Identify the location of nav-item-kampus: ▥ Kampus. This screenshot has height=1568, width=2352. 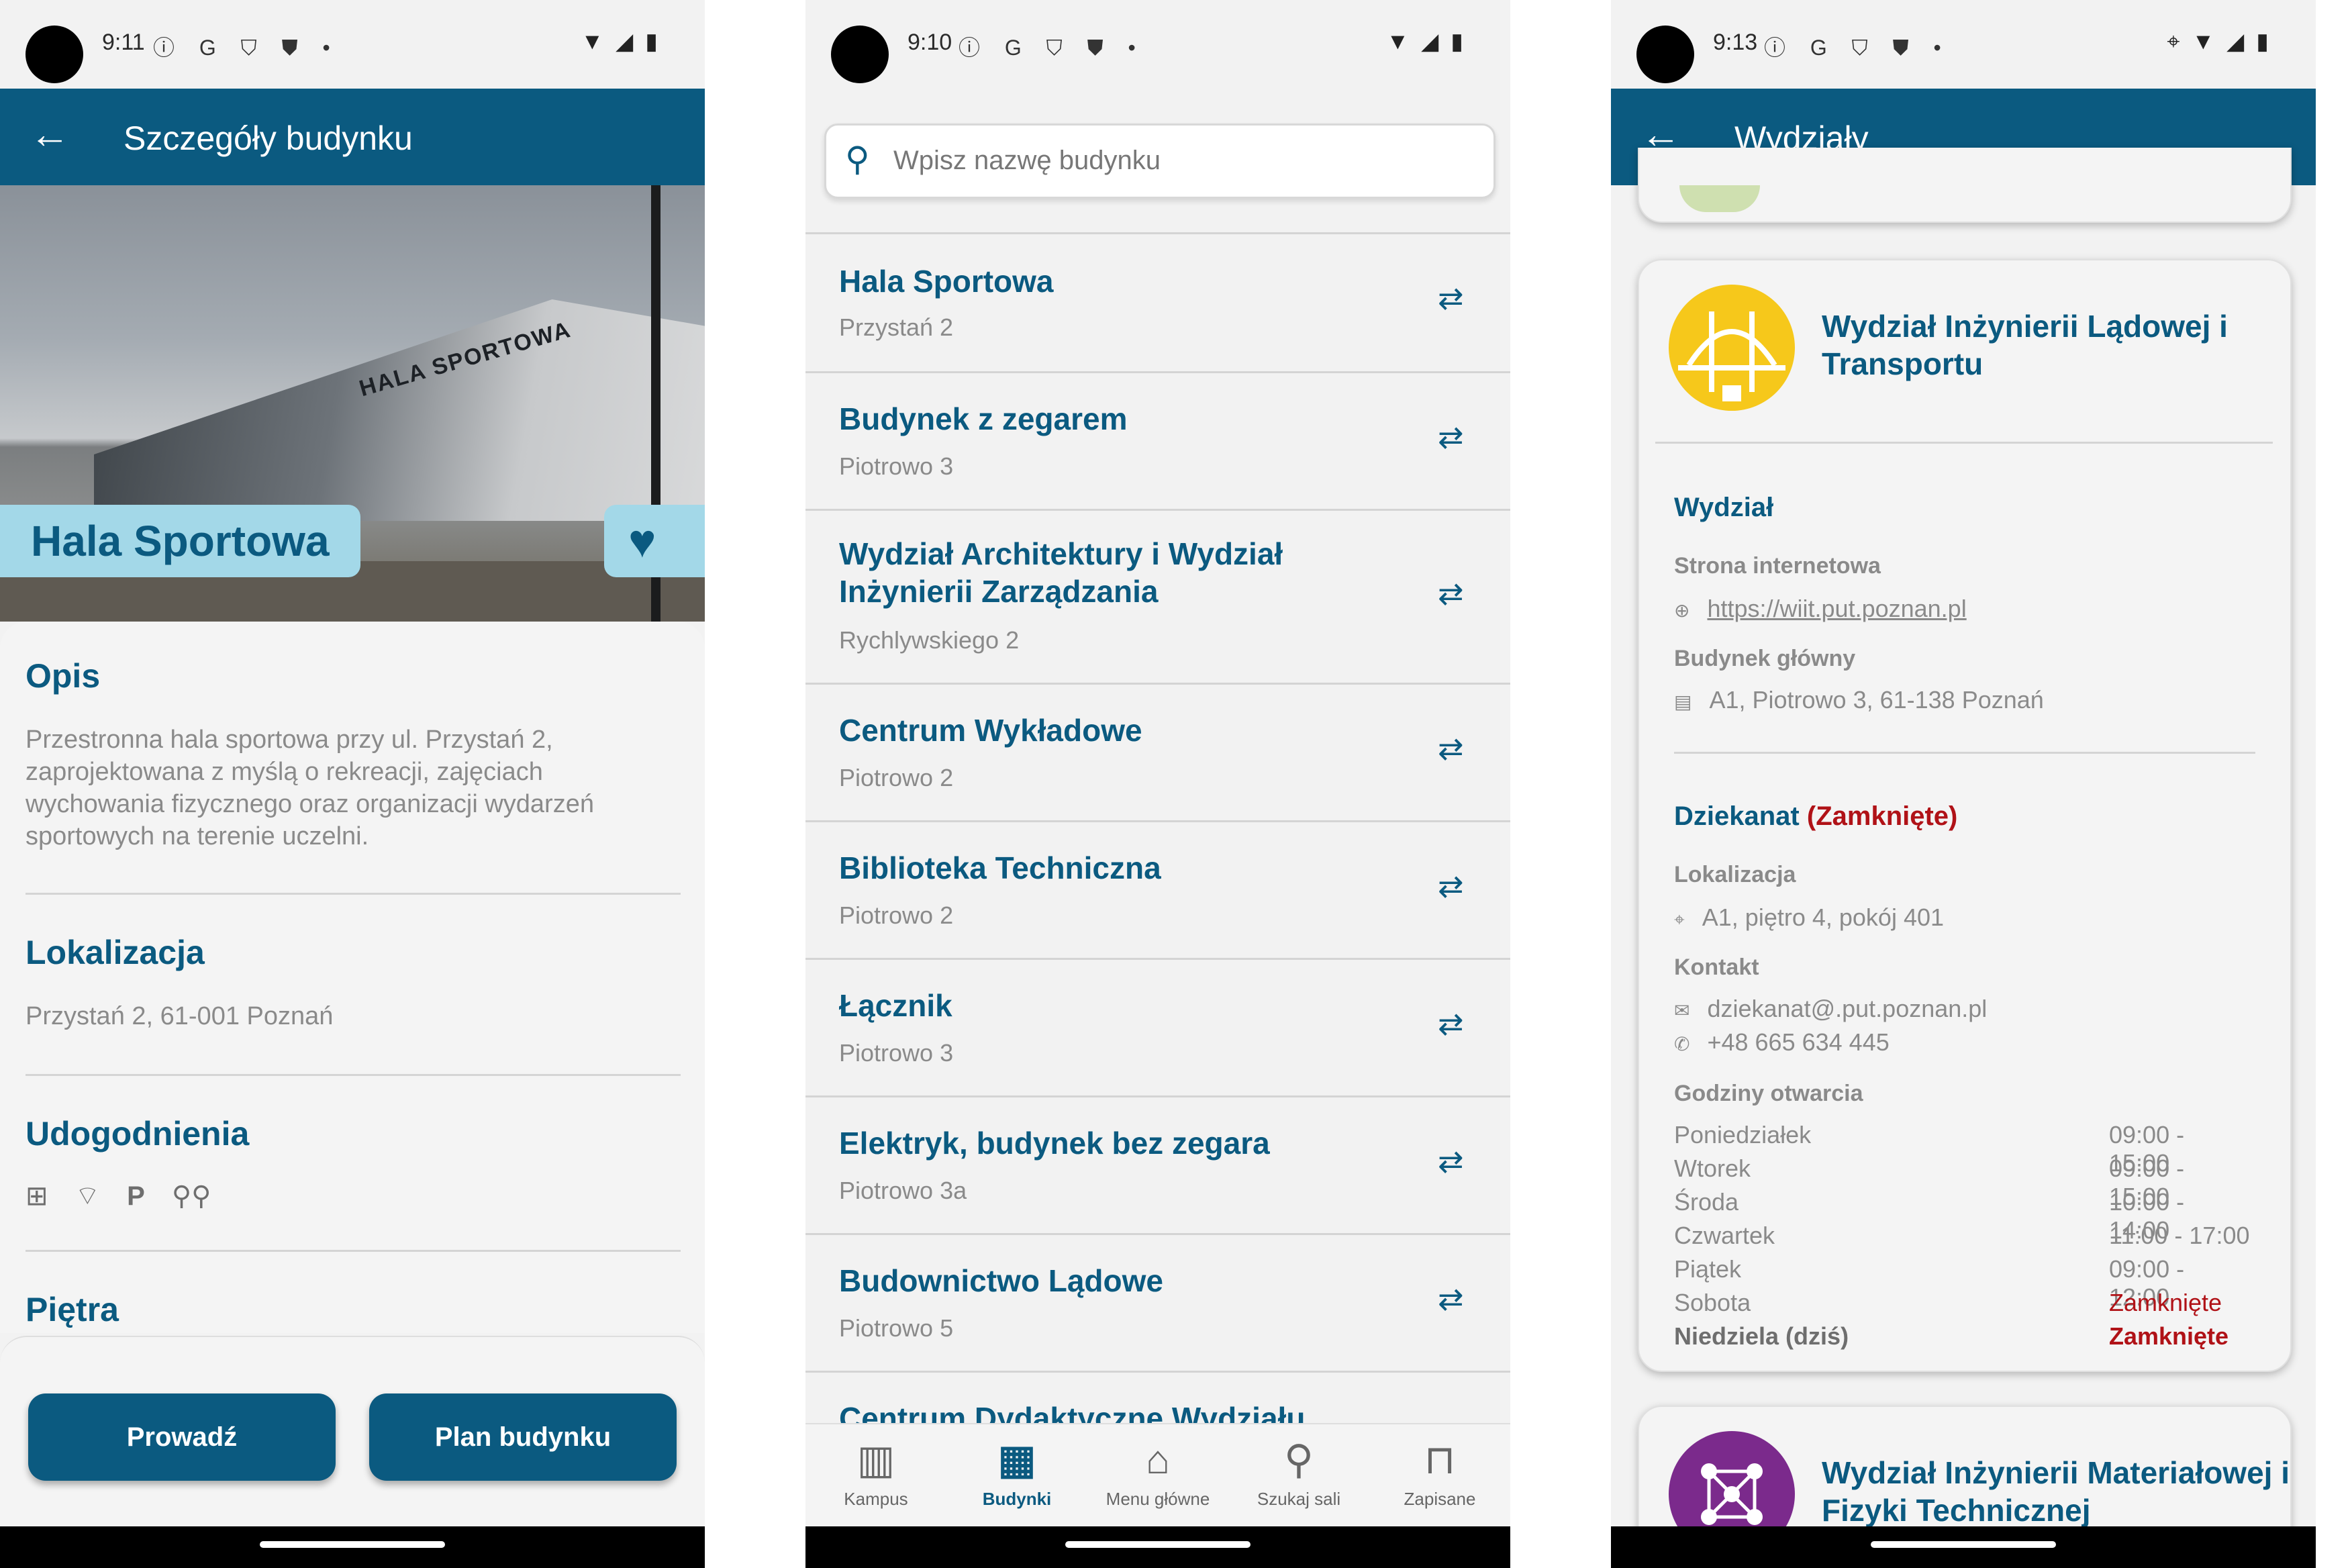
(875, 1473).